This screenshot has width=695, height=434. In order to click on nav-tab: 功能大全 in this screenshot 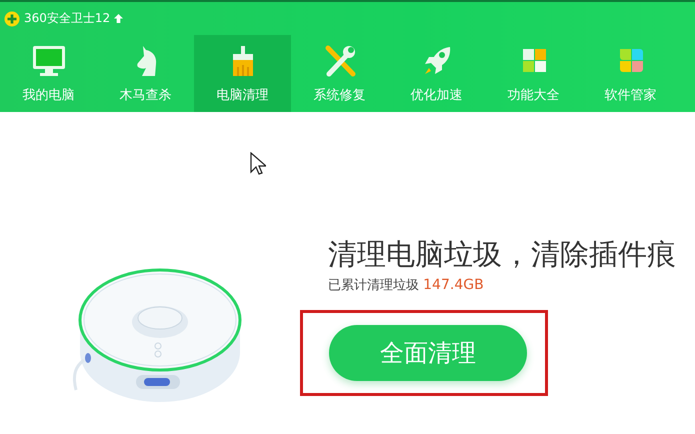, I will do `click(533, 73)`.